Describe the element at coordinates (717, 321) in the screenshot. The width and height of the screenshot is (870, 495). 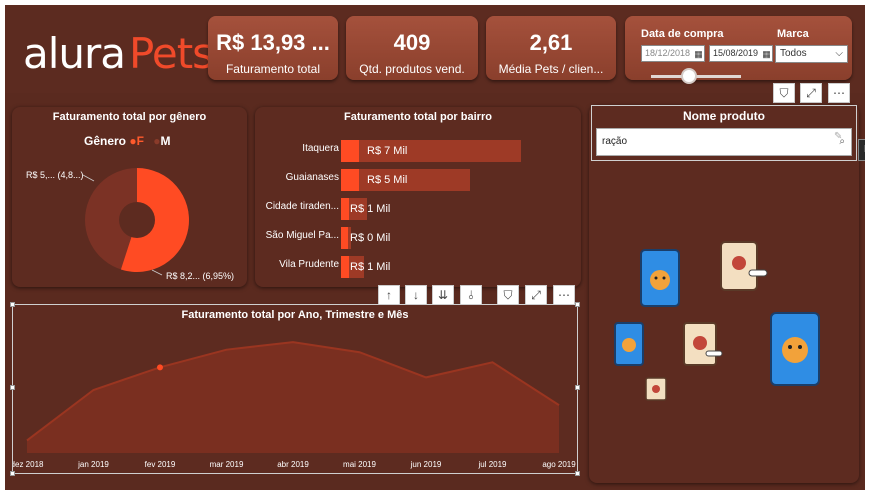
I see `product-images` at that location.